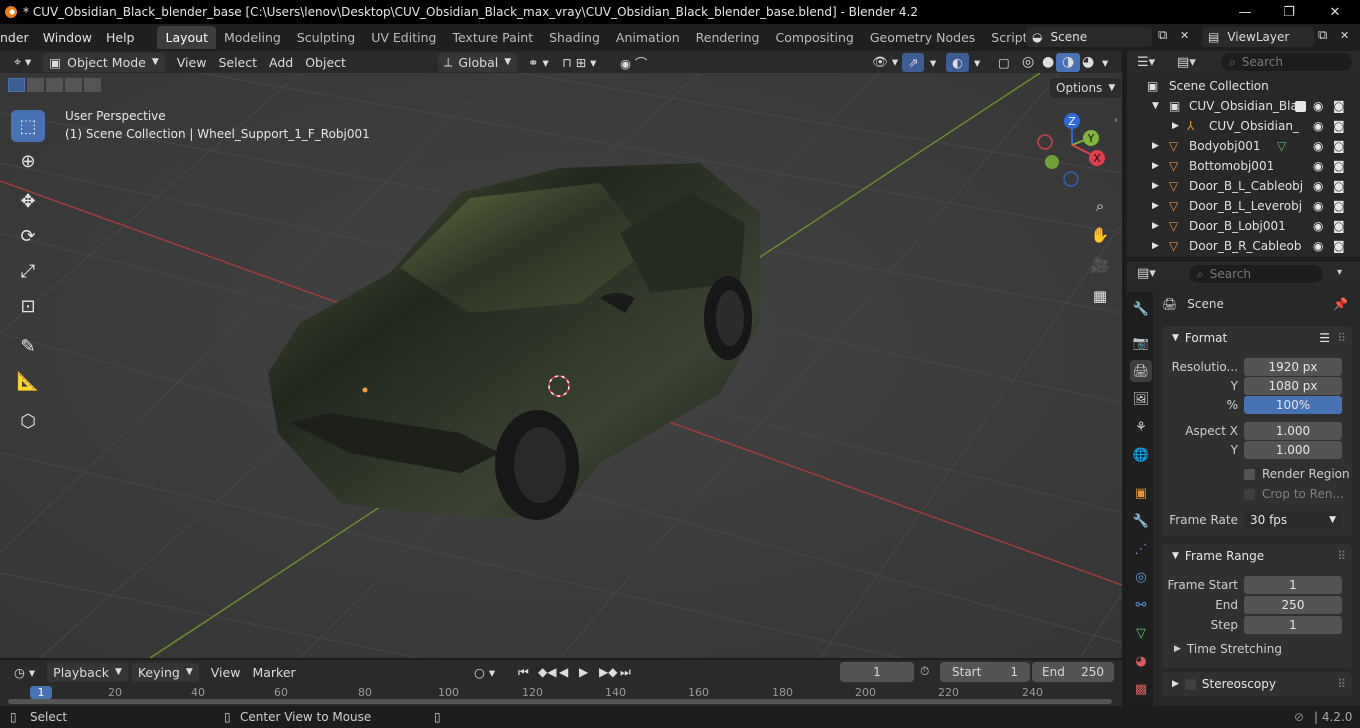 This screenshot has width=1360, height=728. Describe the element at coordinates (28, 306) in the screenshot. I see `transform-tool-icon: ⊡` at that location.